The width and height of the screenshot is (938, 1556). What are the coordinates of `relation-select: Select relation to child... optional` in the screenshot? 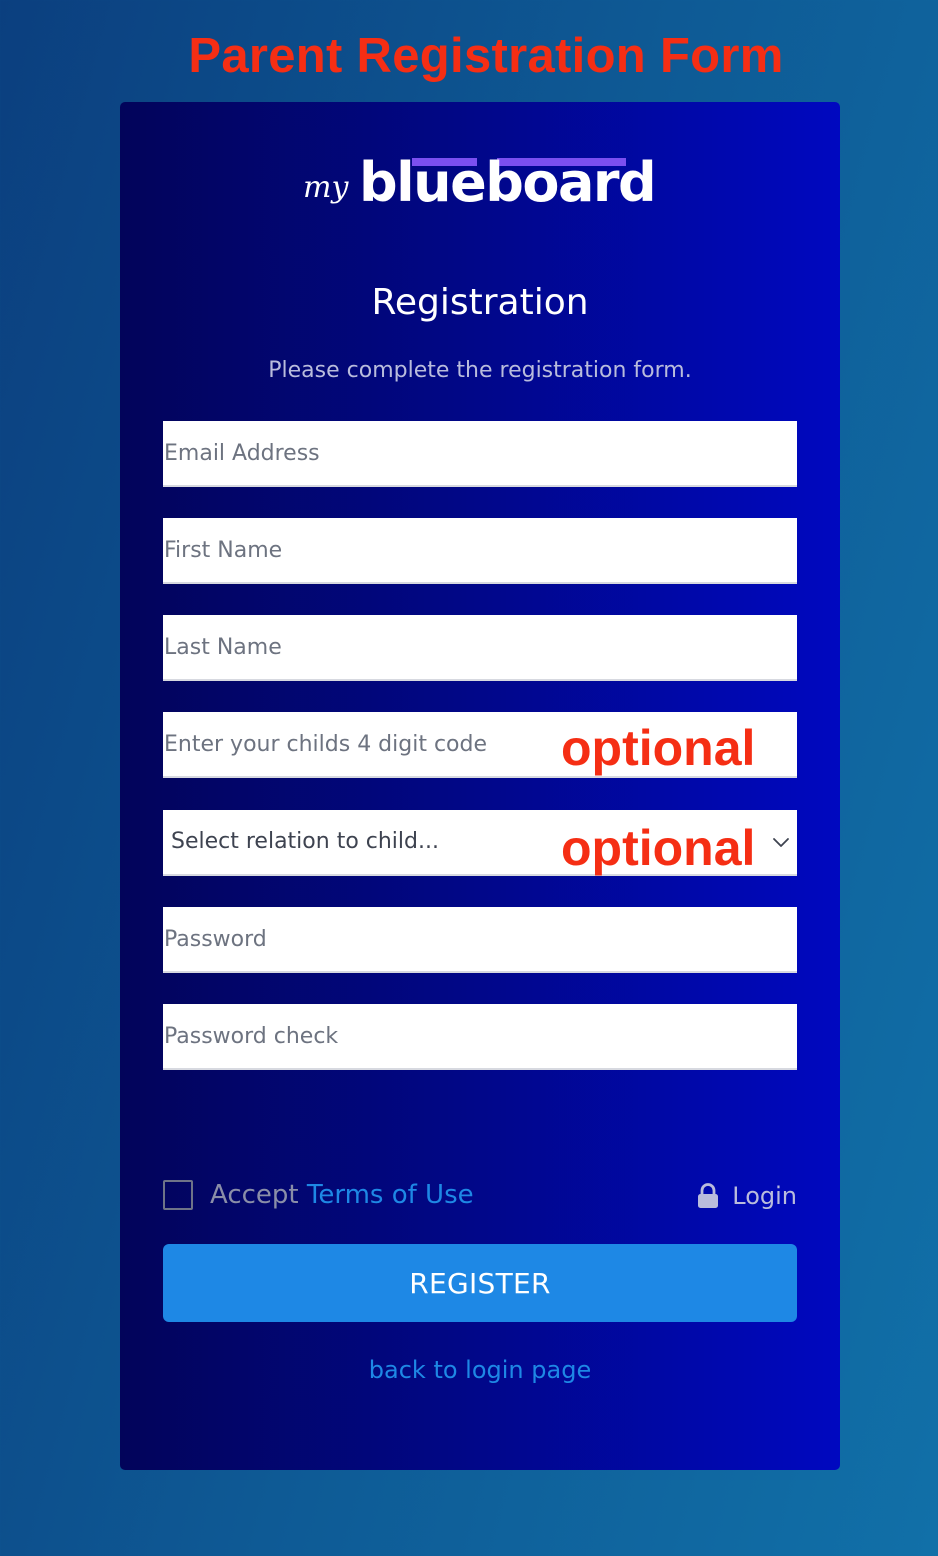 It's located at (480, 843).